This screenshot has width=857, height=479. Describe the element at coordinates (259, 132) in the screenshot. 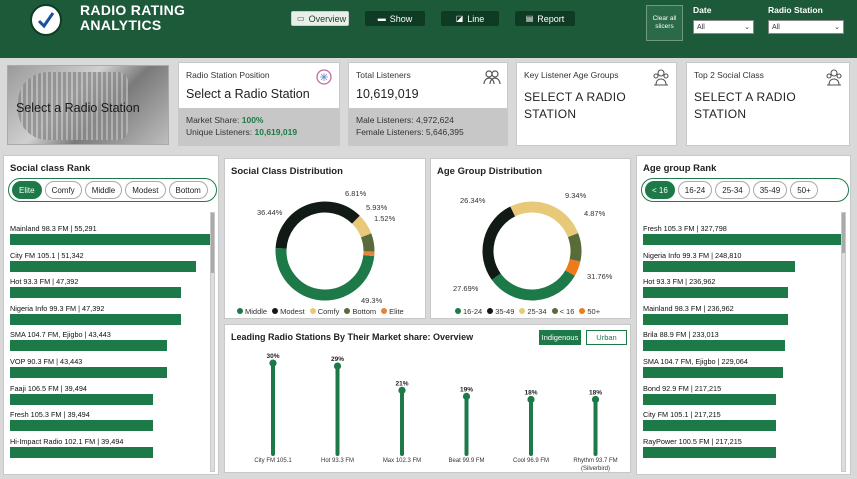

I see `unique-listeners-line: Unique Listeners: 10,619,019` at that location.